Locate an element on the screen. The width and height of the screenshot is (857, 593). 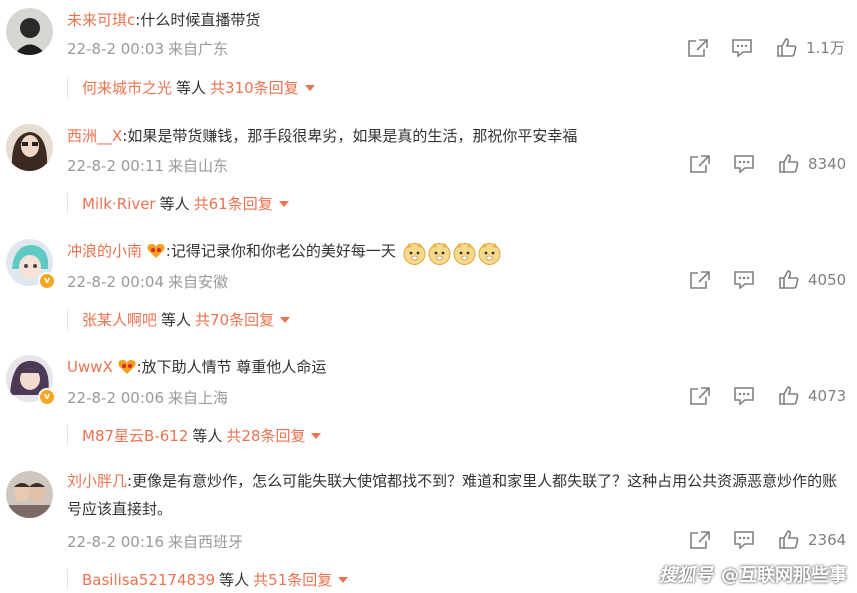
comment-meta: 22-8-2 00:04 来自安徽 is located at coordinates (149, 281).